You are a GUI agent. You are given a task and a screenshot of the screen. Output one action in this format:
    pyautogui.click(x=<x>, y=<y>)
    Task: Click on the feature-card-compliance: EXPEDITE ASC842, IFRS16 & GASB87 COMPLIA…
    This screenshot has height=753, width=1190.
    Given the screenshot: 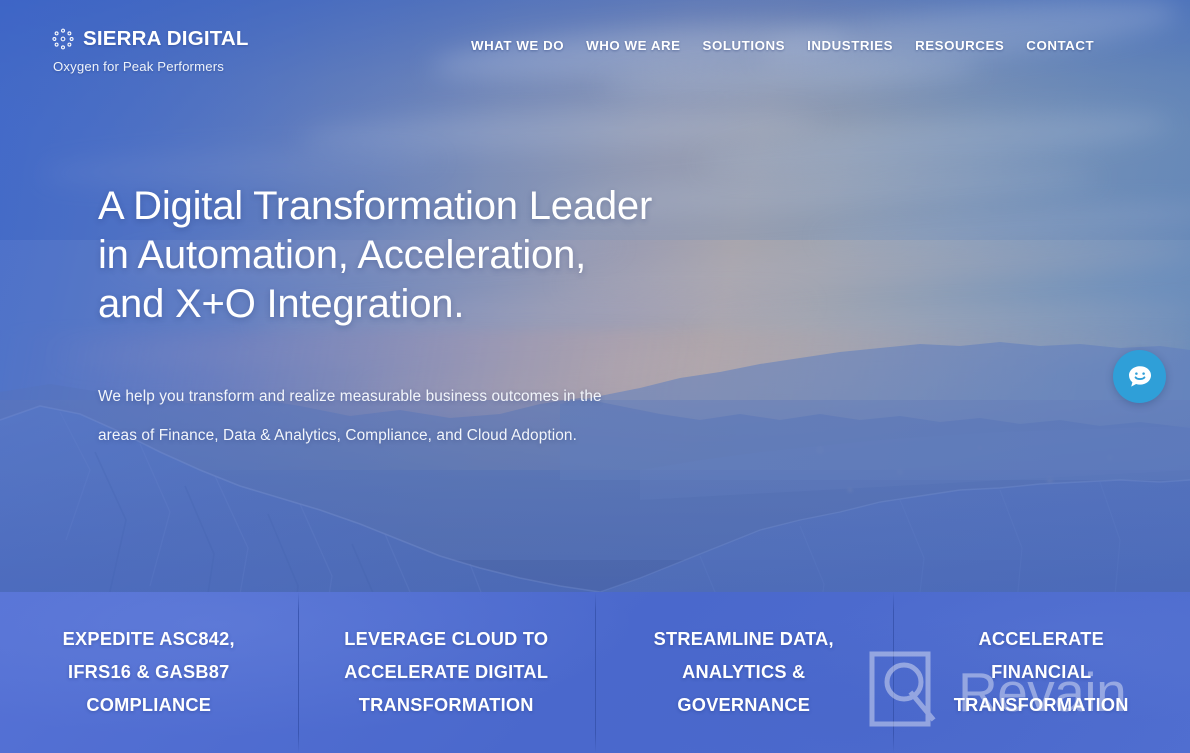 What is the action you would take?
    pyautogui.click(x=149, y=672)
    